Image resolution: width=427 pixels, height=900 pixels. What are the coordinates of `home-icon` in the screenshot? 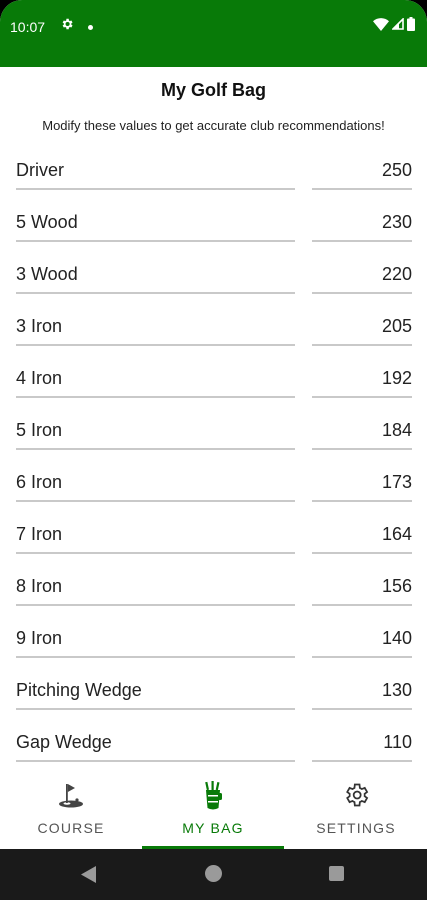 It's located at (213, 873).